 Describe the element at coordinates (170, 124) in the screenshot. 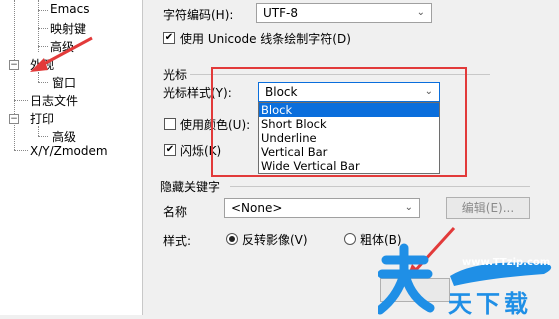

I see `use-color-checkbox` at that location.